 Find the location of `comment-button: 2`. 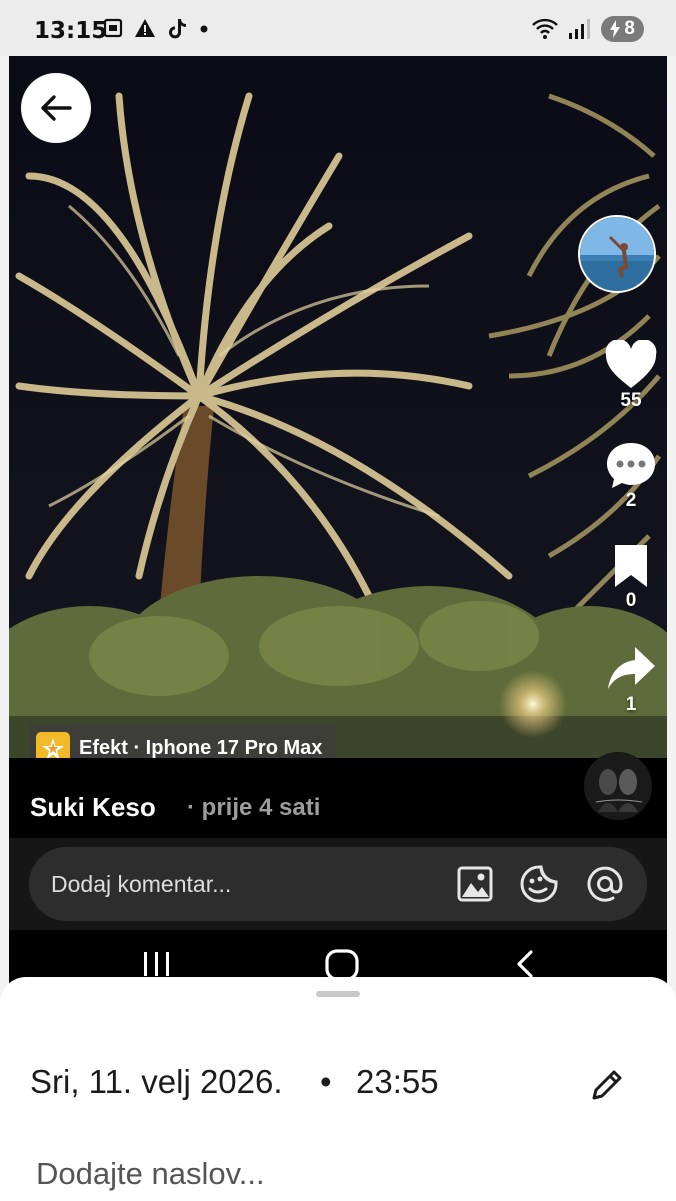

comment-button: 2 is located at coordinates (630, 476).